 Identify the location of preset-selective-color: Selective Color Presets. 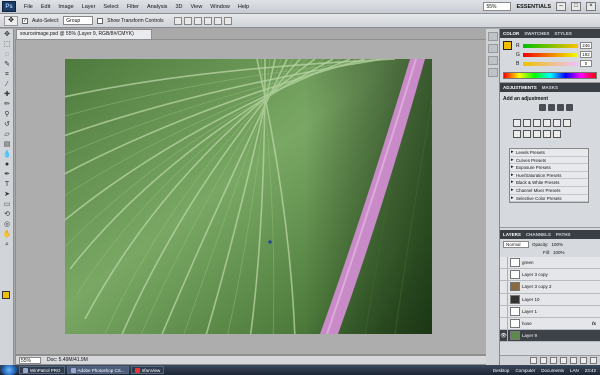
(549, 199).